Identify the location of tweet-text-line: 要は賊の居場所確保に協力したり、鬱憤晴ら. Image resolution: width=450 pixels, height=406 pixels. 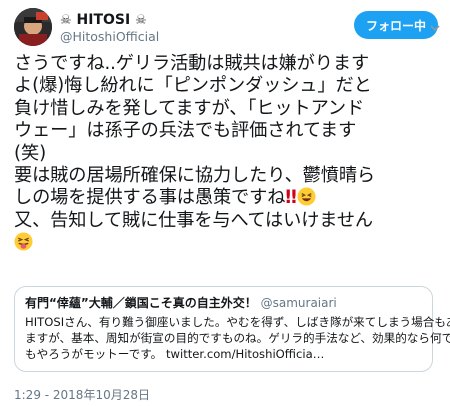
(195, 176).